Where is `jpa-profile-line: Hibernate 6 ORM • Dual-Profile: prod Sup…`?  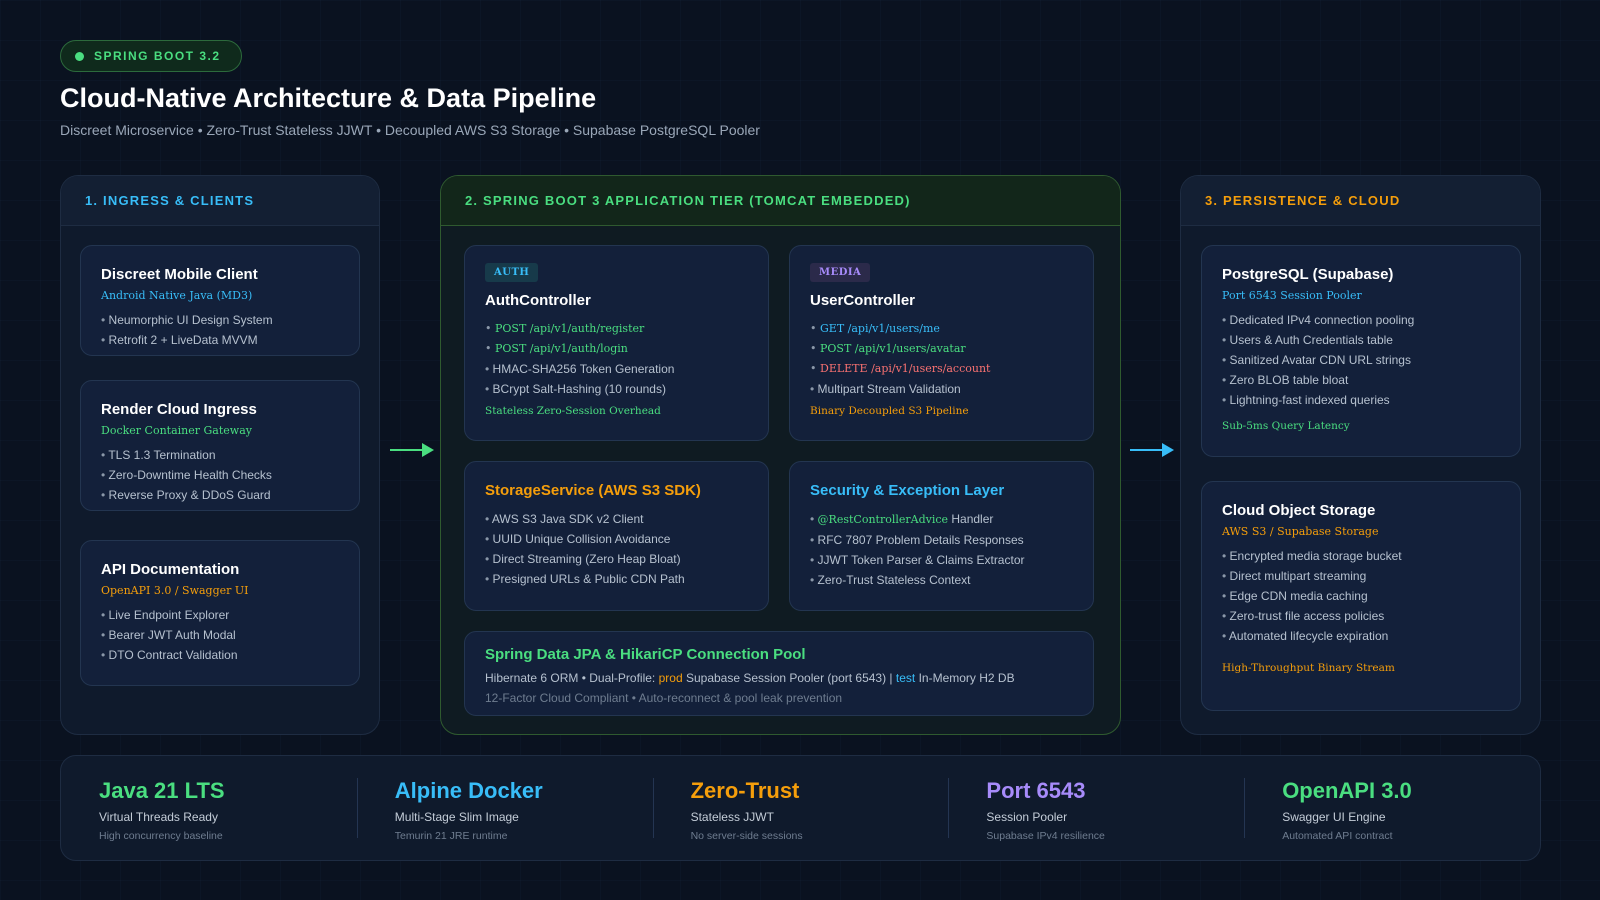
jpa-profile-line: Hibernate 6 ORM • Dual-Profile: prod Sup… is located at coordinates (750, 678).